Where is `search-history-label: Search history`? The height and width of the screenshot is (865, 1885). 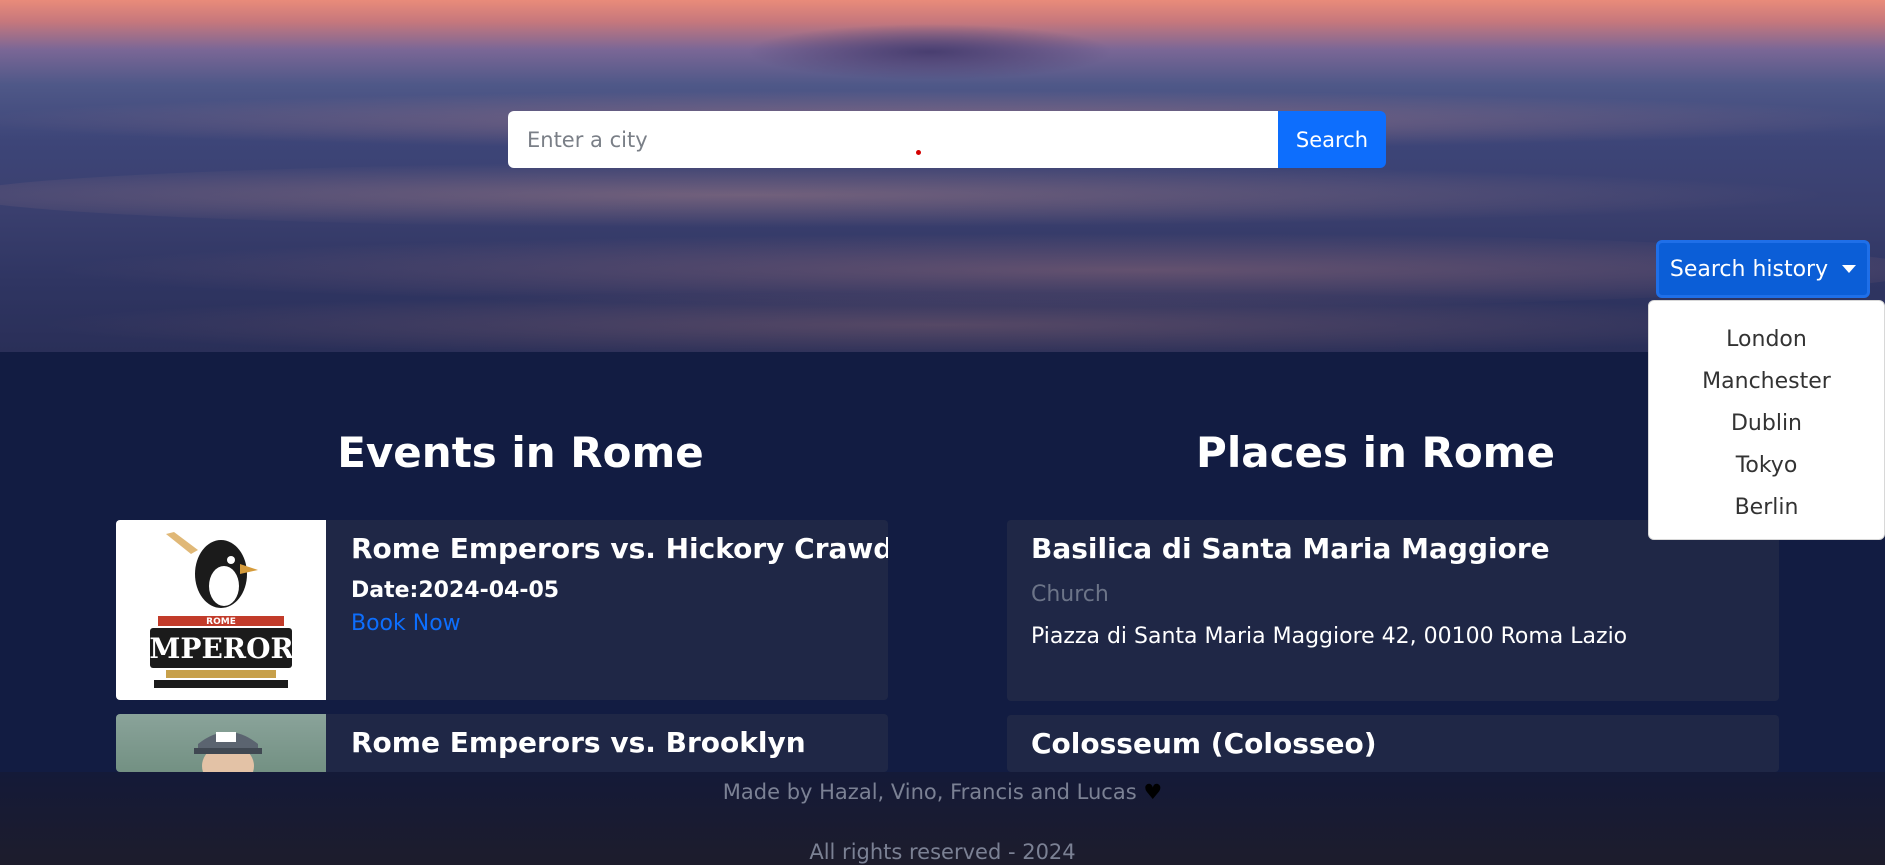
search-history-label: Search history is located at coordinates (1749, 269).